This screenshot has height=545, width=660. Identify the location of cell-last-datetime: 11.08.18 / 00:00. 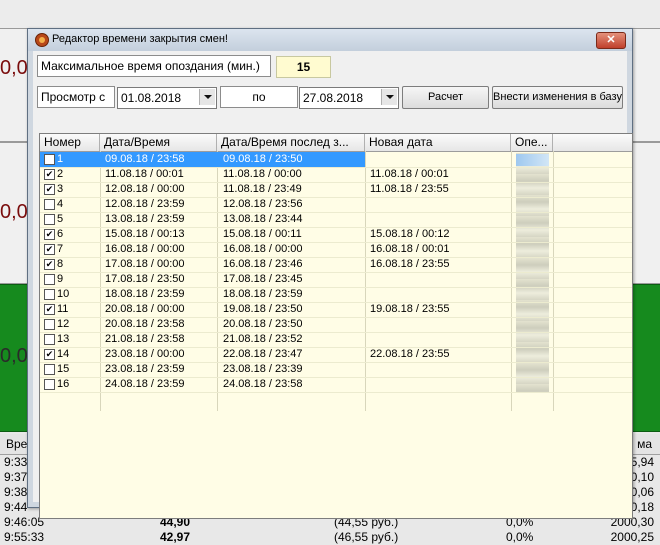
(291, 174).